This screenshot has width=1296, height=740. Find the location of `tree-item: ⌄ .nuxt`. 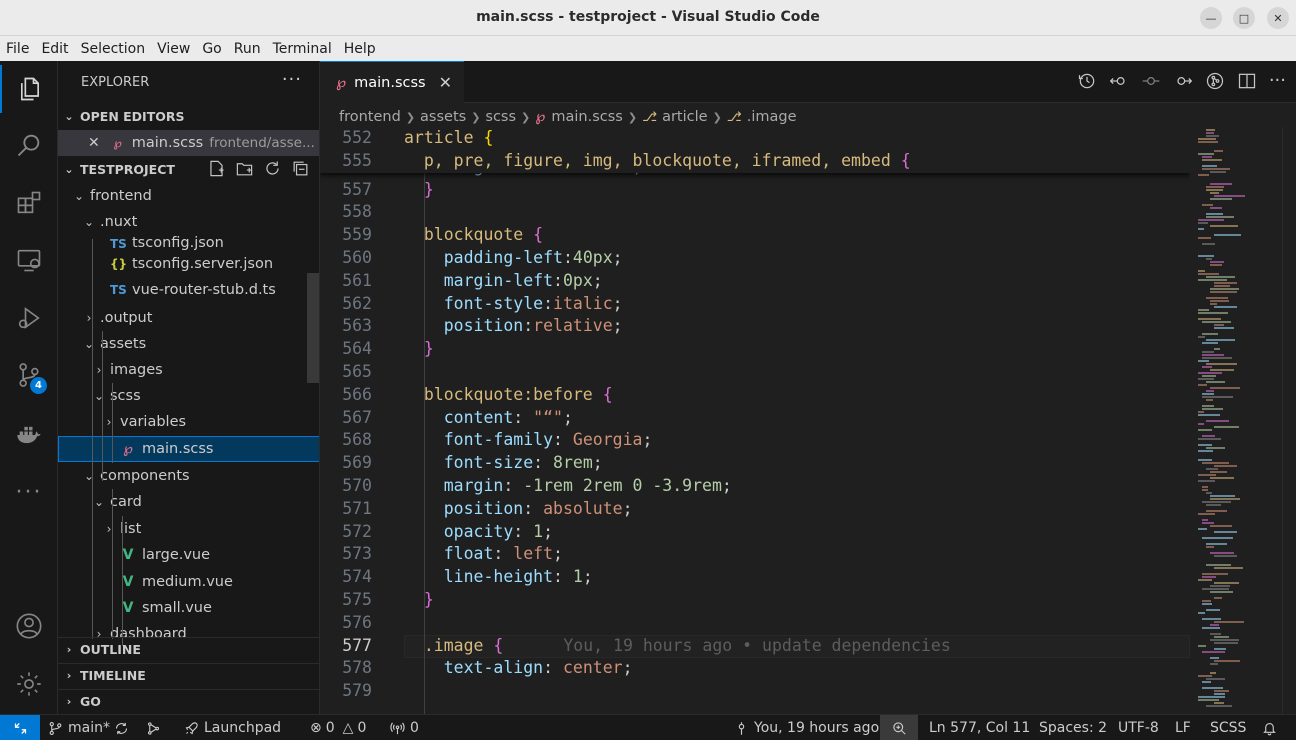

tree-item: ⌄ .nuxt is located at coordinates (188, 222).